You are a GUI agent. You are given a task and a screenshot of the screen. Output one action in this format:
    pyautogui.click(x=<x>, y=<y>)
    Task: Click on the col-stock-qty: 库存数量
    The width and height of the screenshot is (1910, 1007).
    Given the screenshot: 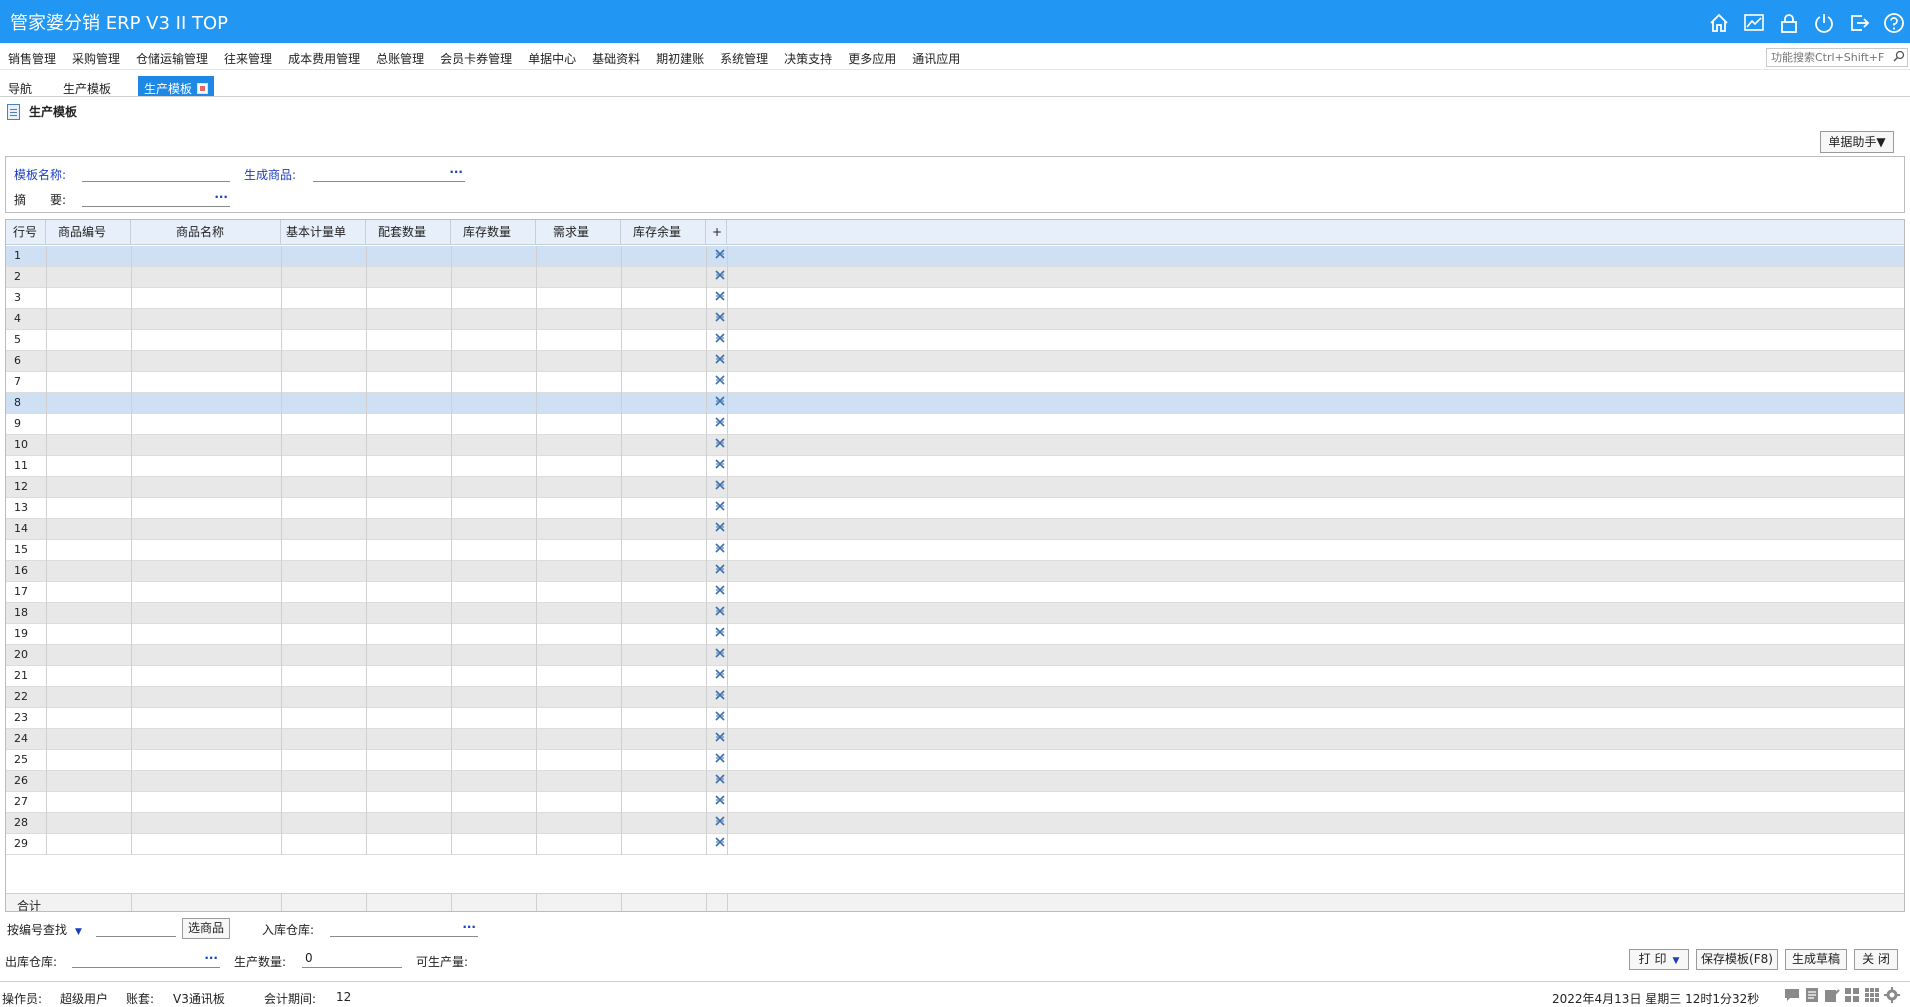 What is the action you would take?
    pyautogui.click(x=493, y=232)
    